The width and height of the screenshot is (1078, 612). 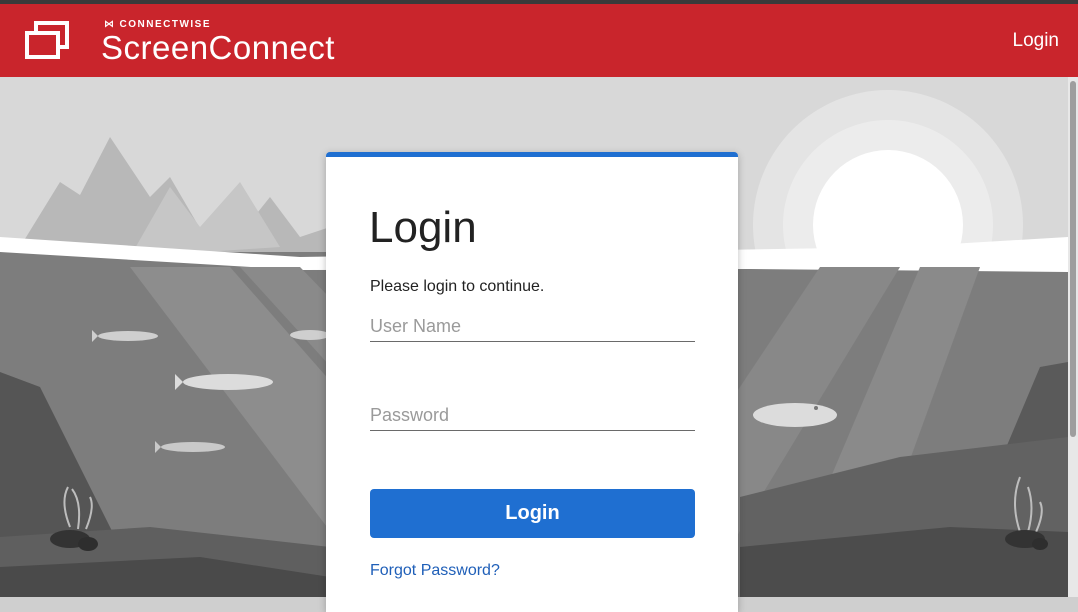 I want to click on username-input, so click(x=532, y=327).